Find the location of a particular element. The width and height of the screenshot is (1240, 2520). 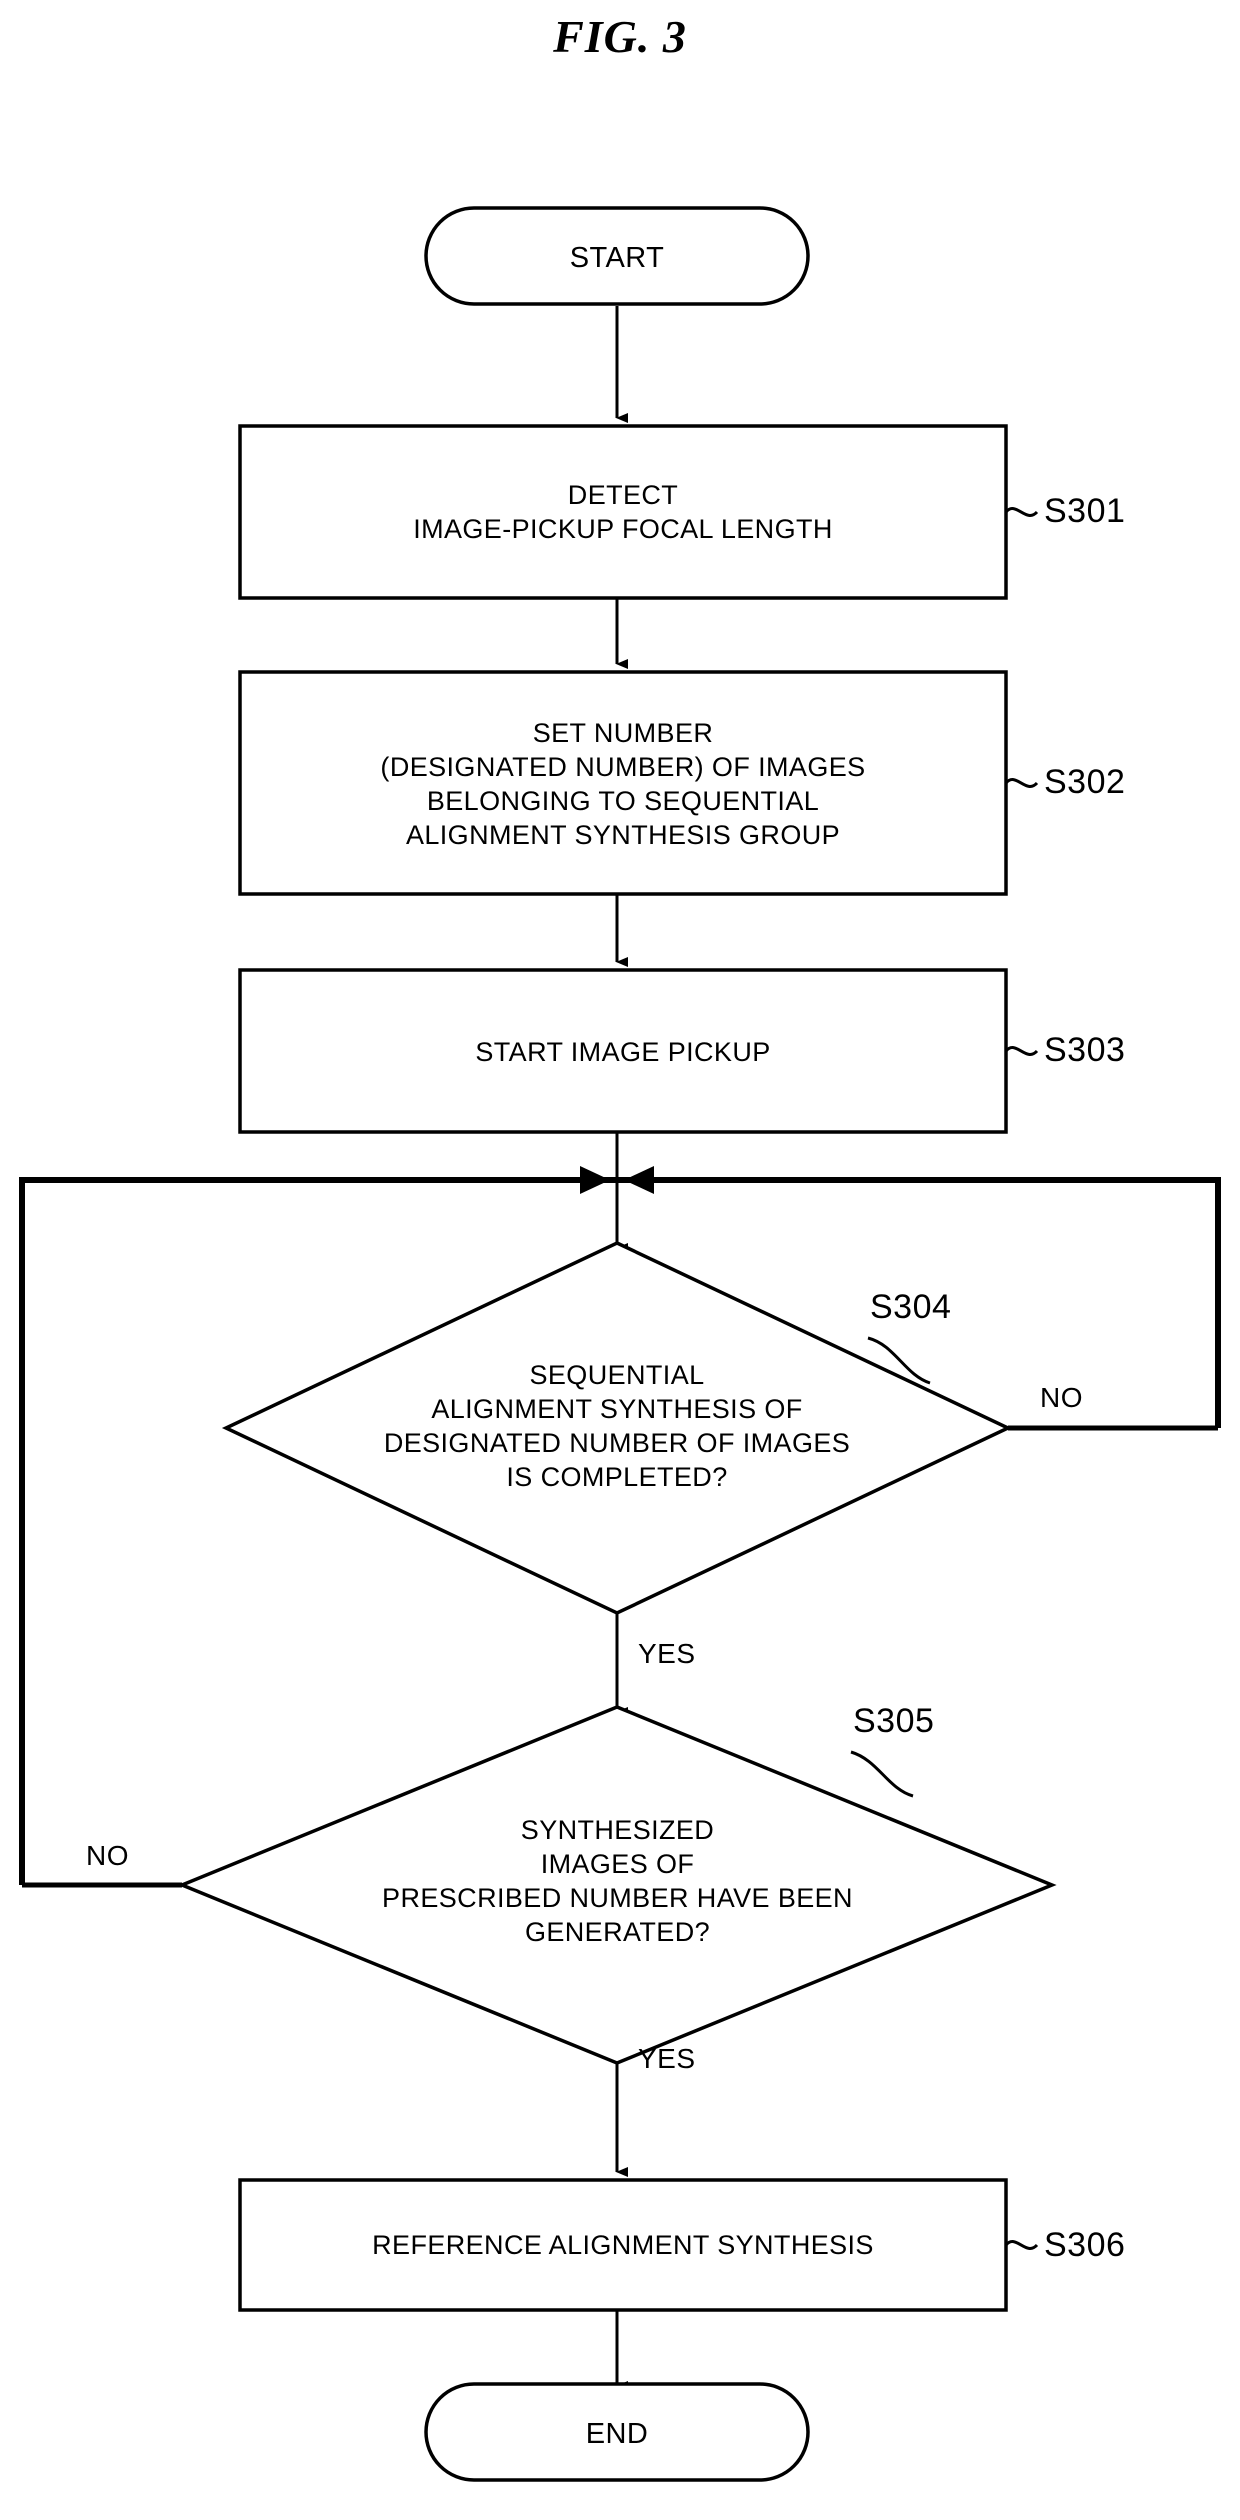

s305-yes-label: YES is located at coordinates (667, 2058).